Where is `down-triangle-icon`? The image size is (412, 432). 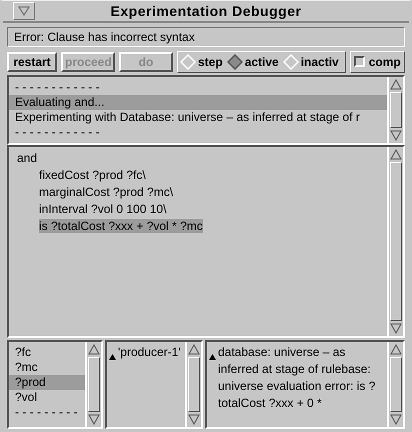 down-triangle-icon is located at coordinates (24, 11).